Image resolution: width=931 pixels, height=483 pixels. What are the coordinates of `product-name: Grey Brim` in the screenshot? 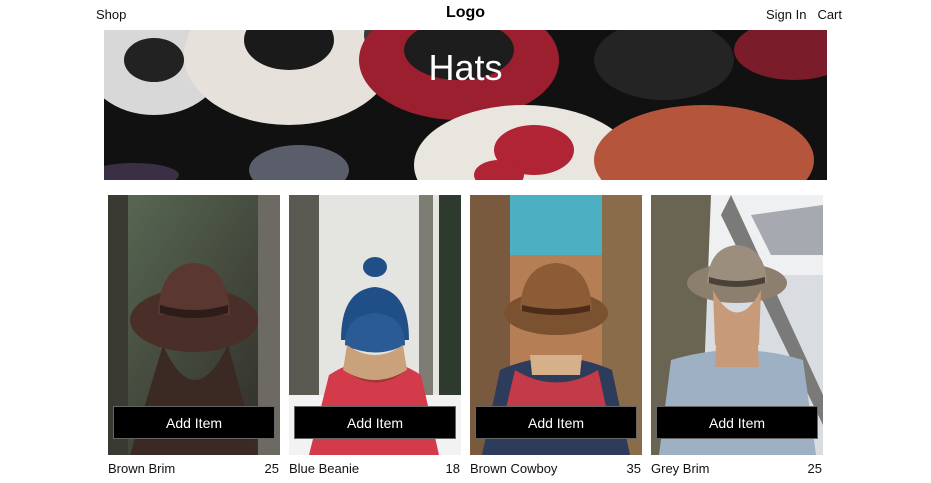 It's located at (680, 468).